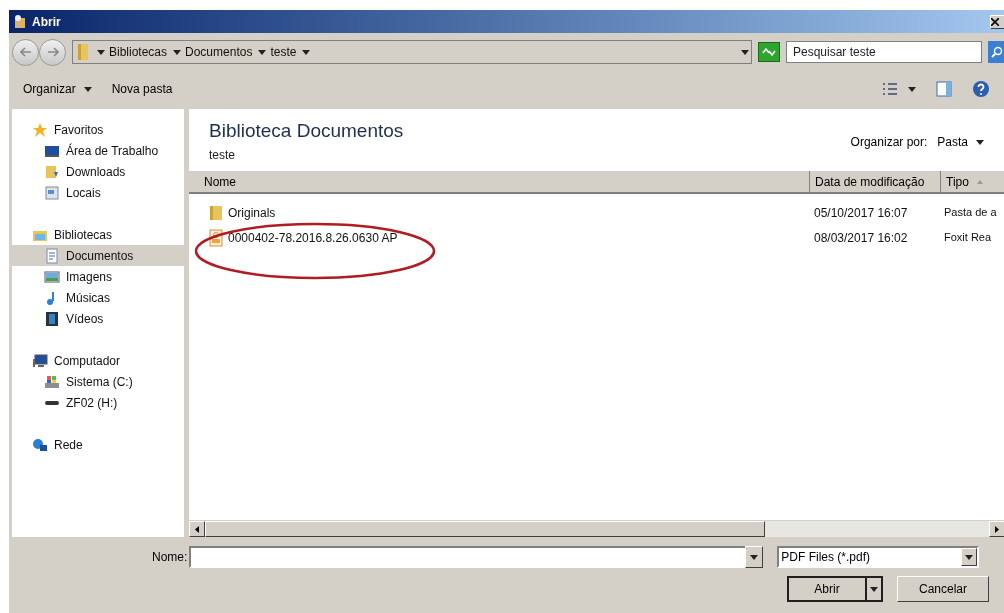 This screenshot has width=1004, height=613. What do you see at coordinates (52, 52) in the screenshot?
I see `right-arrow-icon` at bounding box center [52, 52].